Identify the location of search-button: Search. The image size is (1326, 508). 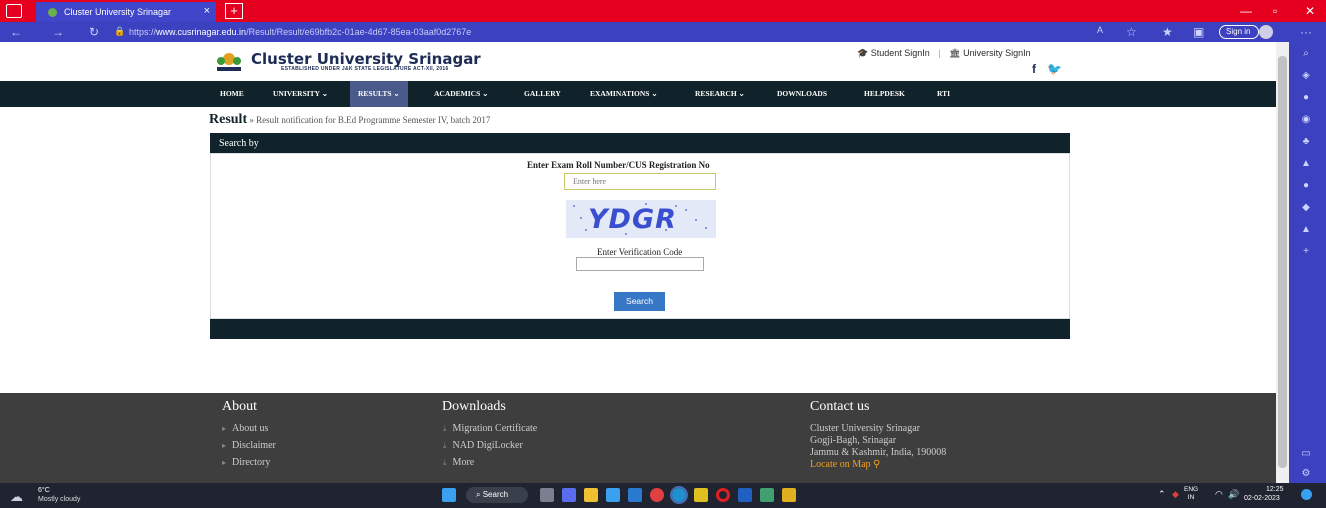
(639, 301).